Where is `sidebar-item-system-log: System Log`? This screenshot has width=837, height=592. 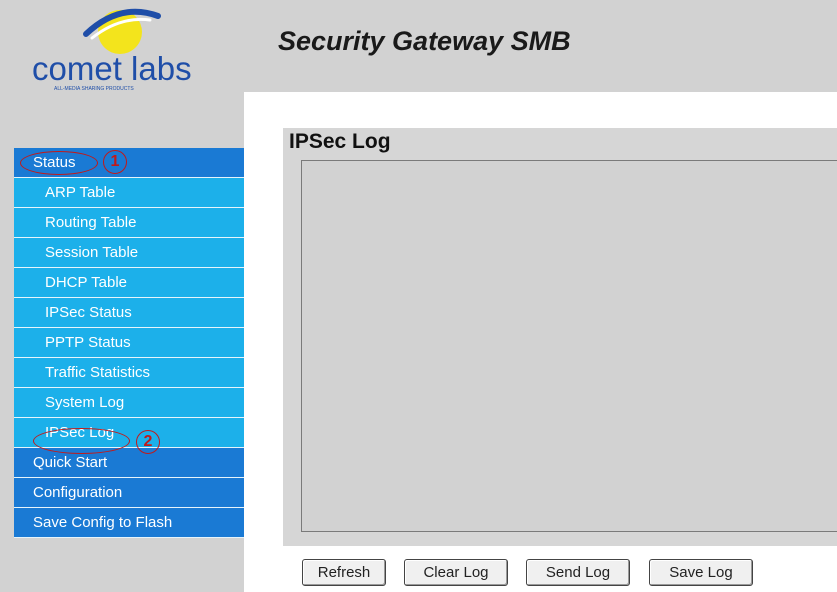 sidebar-item-system-log: System Log is located at coordinates (129, 403).